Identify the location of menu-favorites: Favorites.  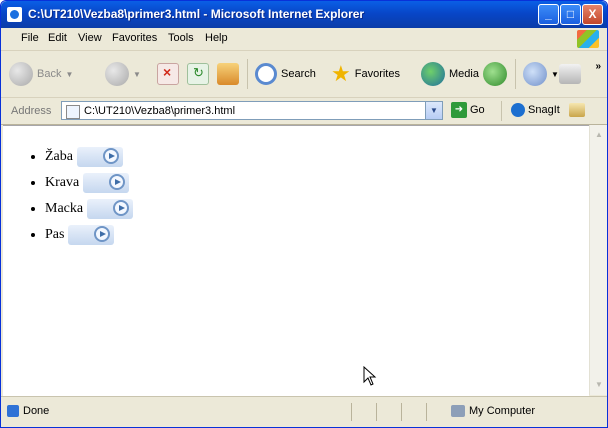
(134, 38).